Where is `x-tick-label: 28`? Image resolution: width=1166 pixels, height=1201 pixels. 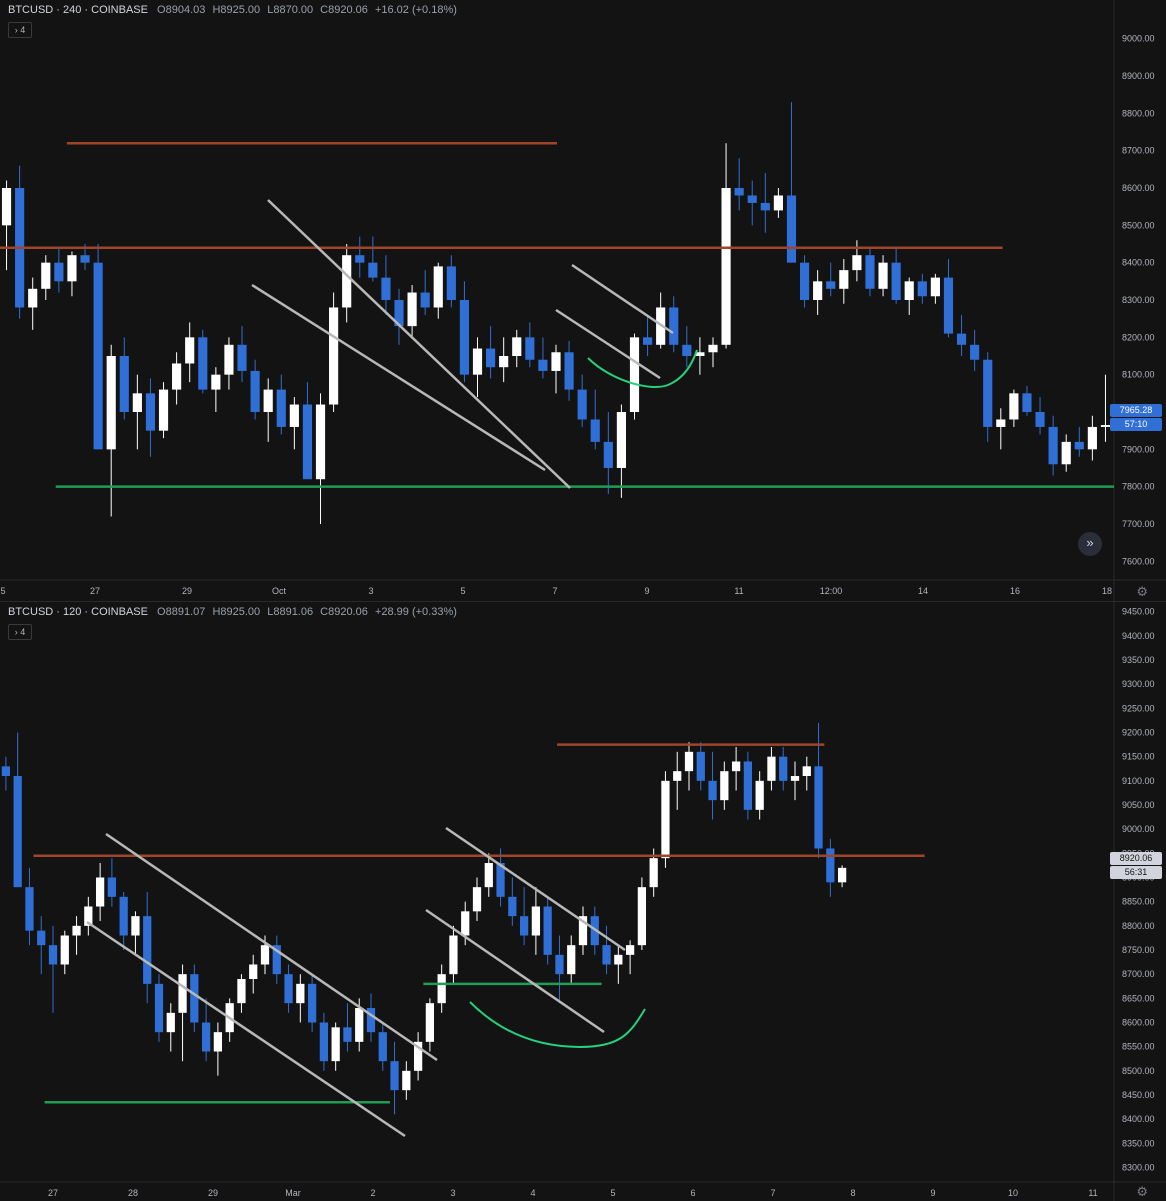
x-tick-label: 28 is located at coordinates (133, 1193).